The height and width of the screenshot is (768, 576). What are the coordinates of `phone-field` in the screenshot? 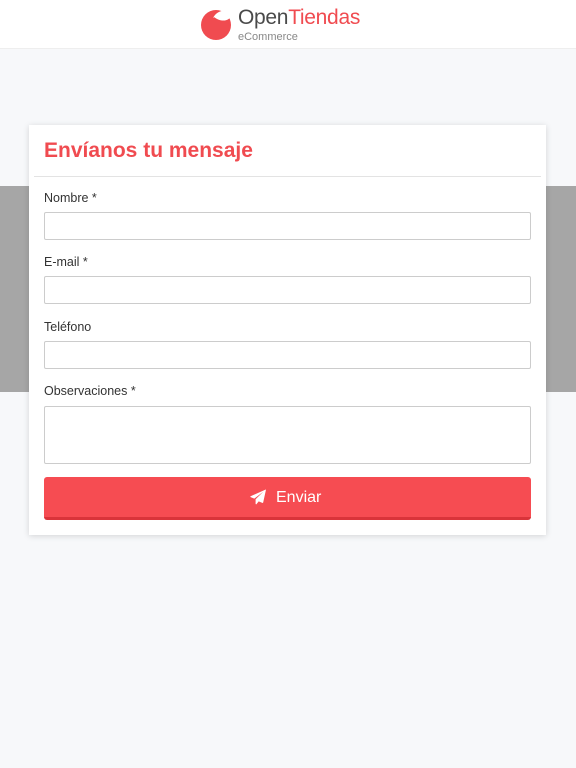 It's located at (287, 355).